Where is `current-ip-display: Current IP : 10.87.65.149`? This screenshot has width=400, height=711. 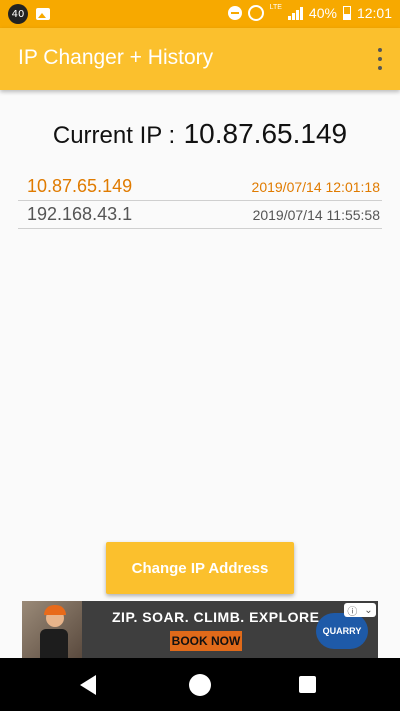 current-ip-display: Current IP : 10.87.65.149 is located at coordinates (200, 134).